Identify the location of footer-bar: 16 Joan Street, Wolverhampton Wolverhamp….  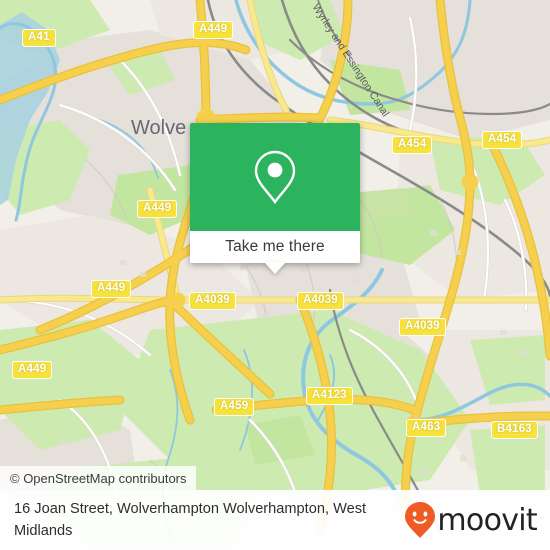
(275, 520).